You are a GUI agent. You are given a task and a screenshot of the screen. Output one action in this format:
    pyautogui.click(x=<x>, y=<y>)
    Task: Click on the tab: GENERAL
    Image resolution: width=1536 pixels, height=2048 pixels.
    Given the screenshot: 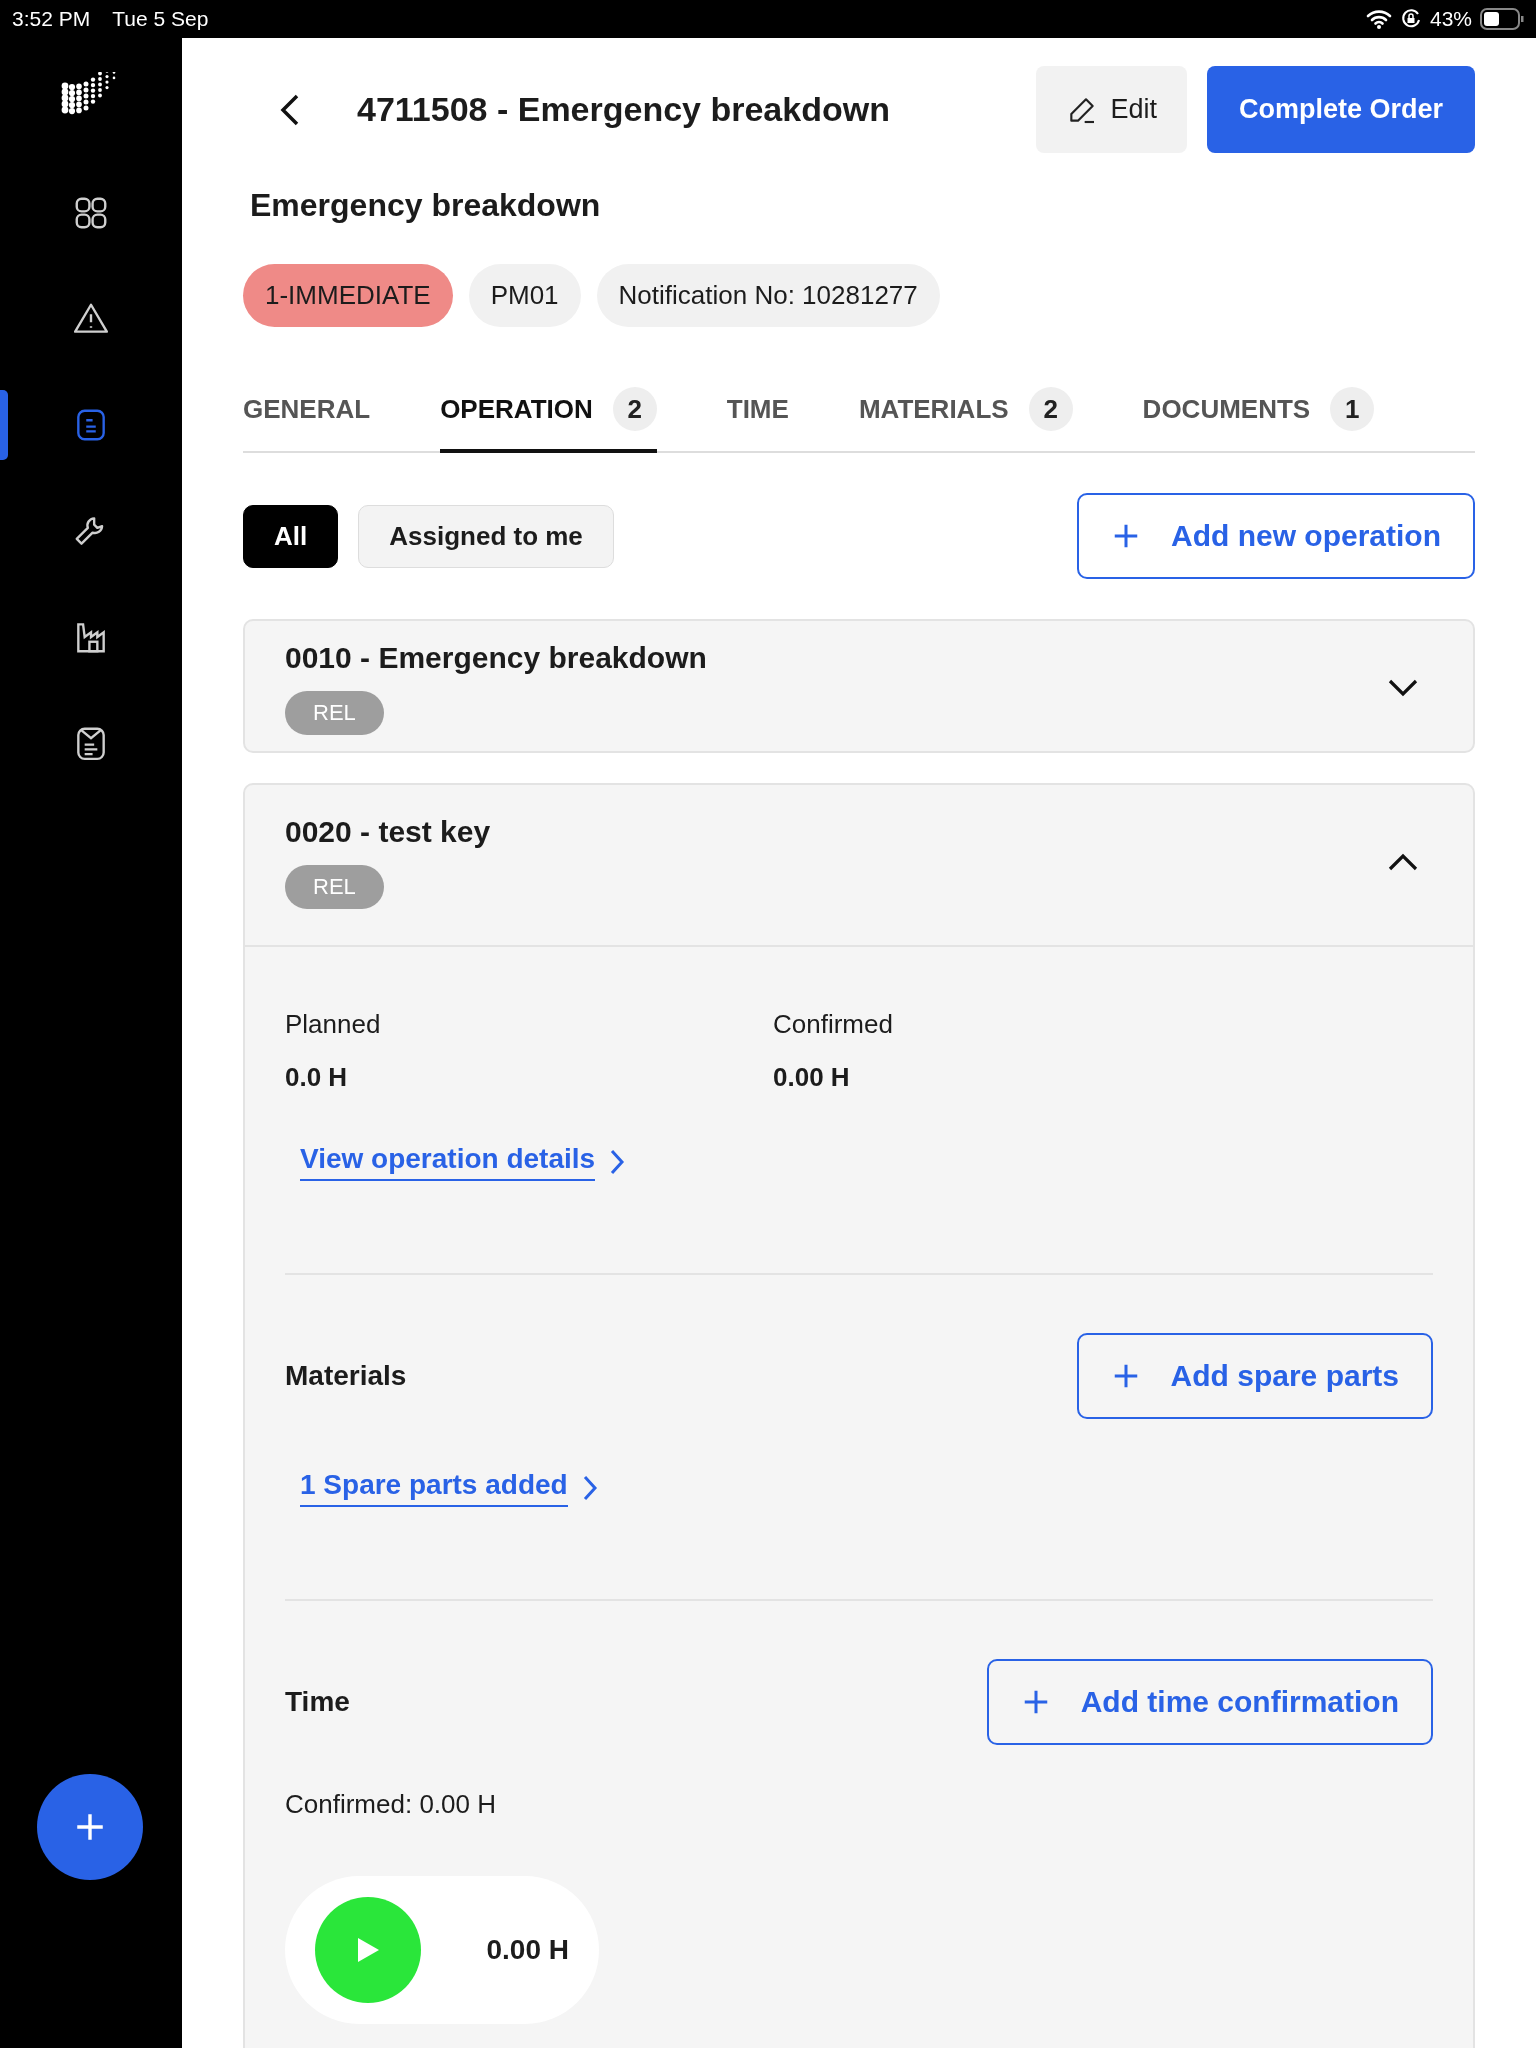 What is the action you would take?
    pyautogui.click(x=307, y=414)
    